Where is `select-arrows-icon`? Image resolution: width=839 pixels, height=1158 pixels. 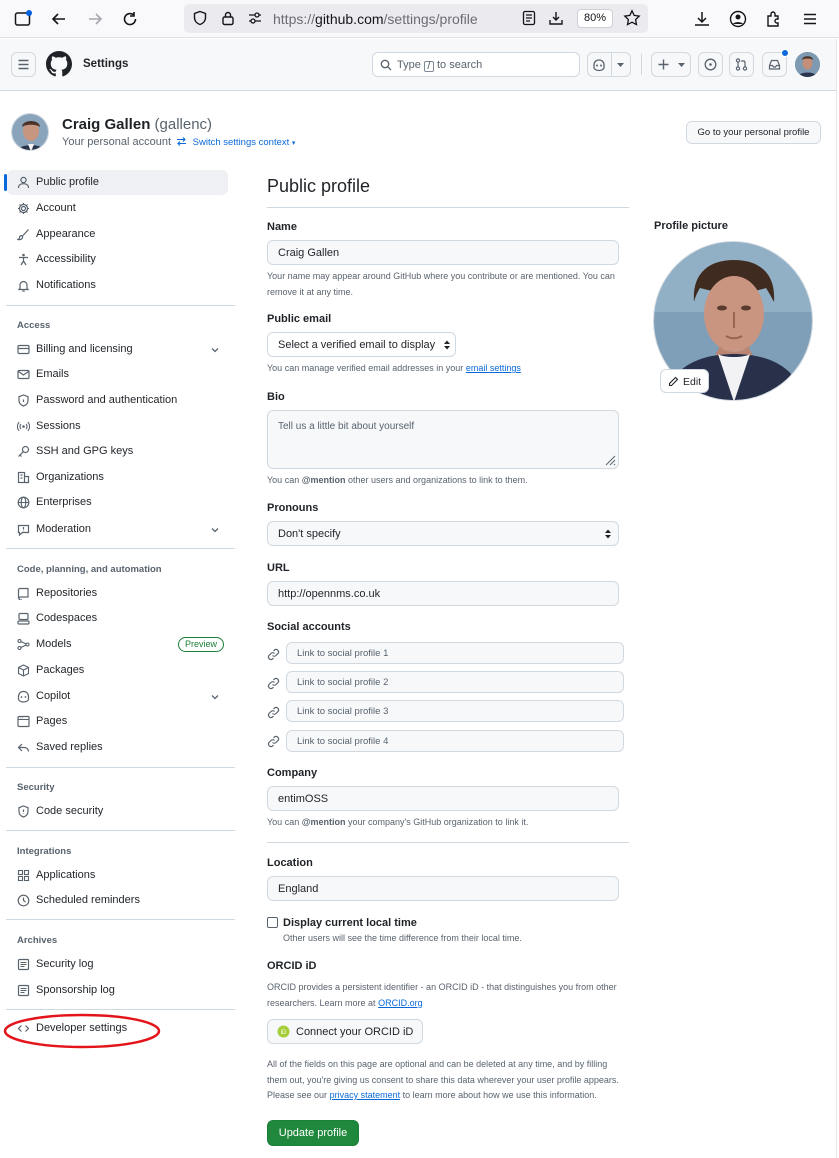
select-arrows-icon is located at coordinates (608, 534).